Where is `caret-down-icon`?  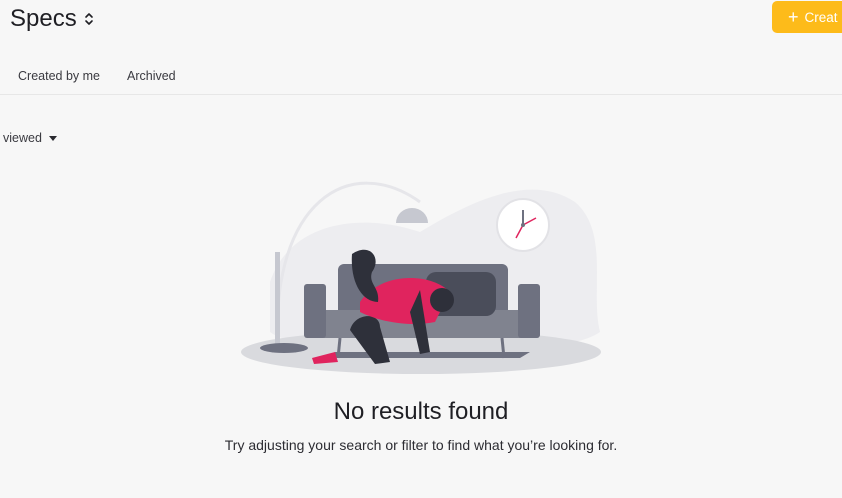 caret-down-icon is located at coordinates (52, 138).